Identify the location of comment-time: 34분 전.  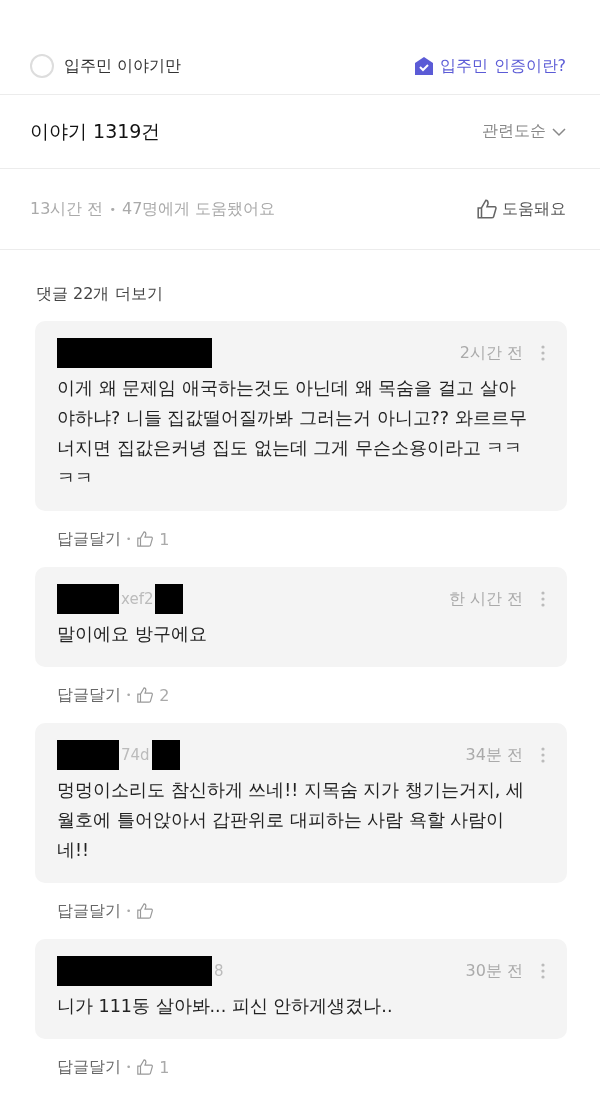
(494, 755).